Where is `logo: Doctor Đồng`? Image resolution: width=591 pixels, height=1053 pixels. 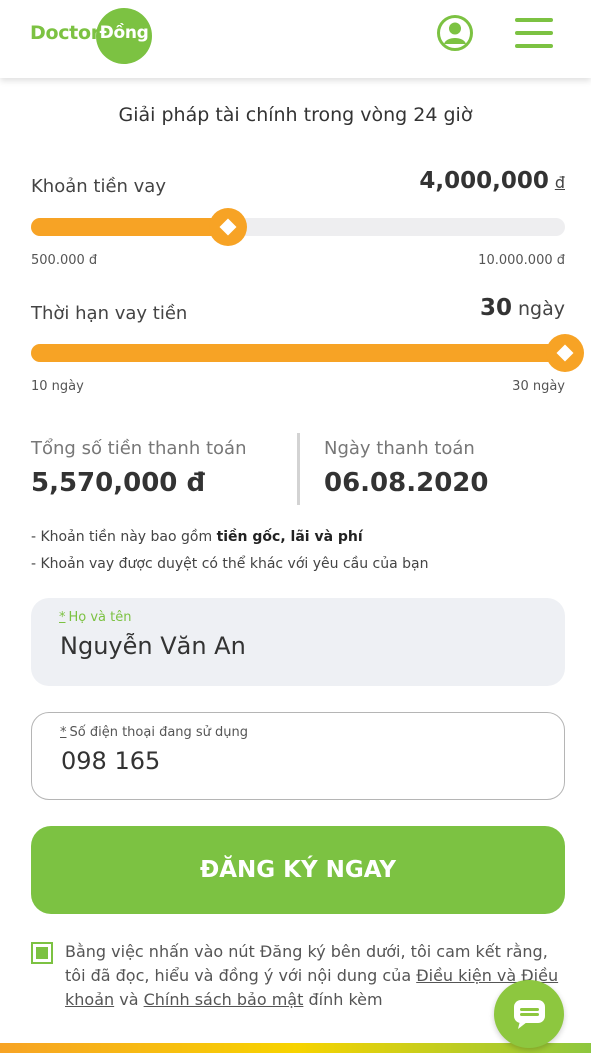 logo: Doctor Đồng is located at coordinates (95, 36).